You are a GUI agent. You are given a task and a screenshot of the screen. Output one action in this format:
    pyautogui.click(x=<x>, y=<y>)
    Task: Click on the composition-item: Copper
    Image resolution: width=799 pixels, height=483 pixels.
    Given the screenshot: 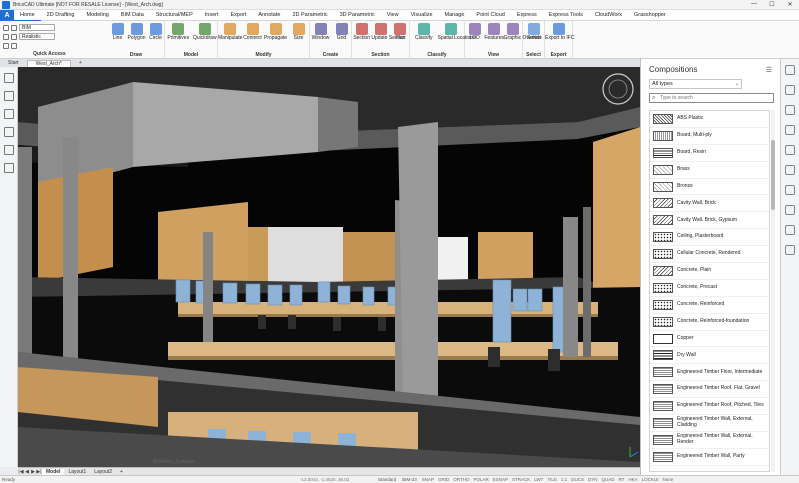 What is the action you would take?
    pyautogui.click(x=709, y=339)
    